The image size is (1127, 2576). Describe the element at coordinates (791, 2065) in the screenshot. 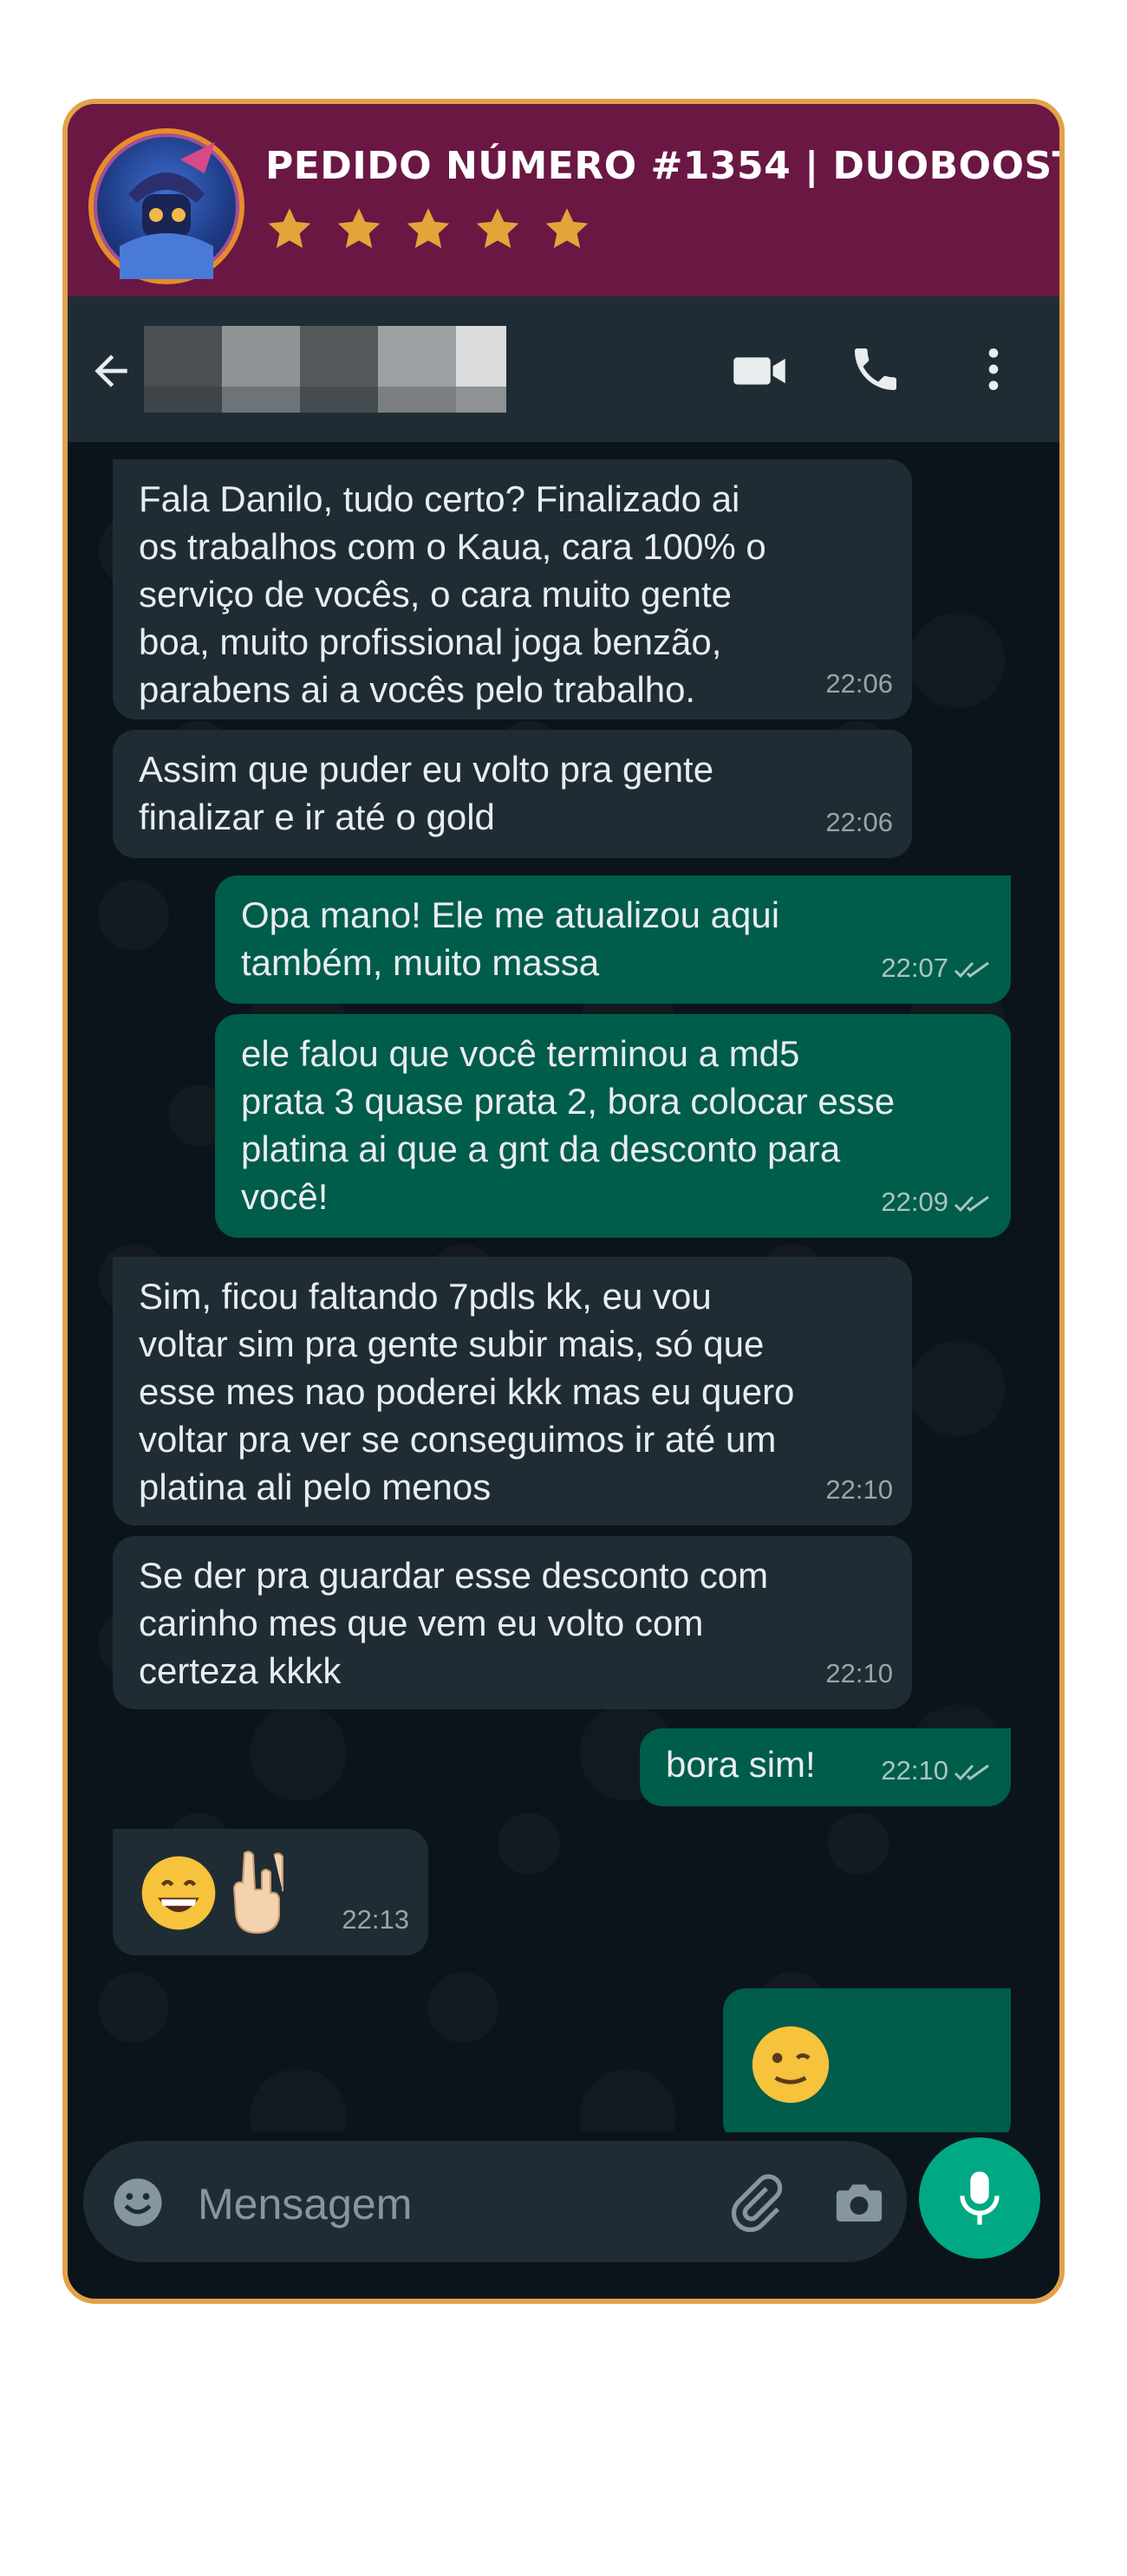

I see `winking-face-emoji` at that location.